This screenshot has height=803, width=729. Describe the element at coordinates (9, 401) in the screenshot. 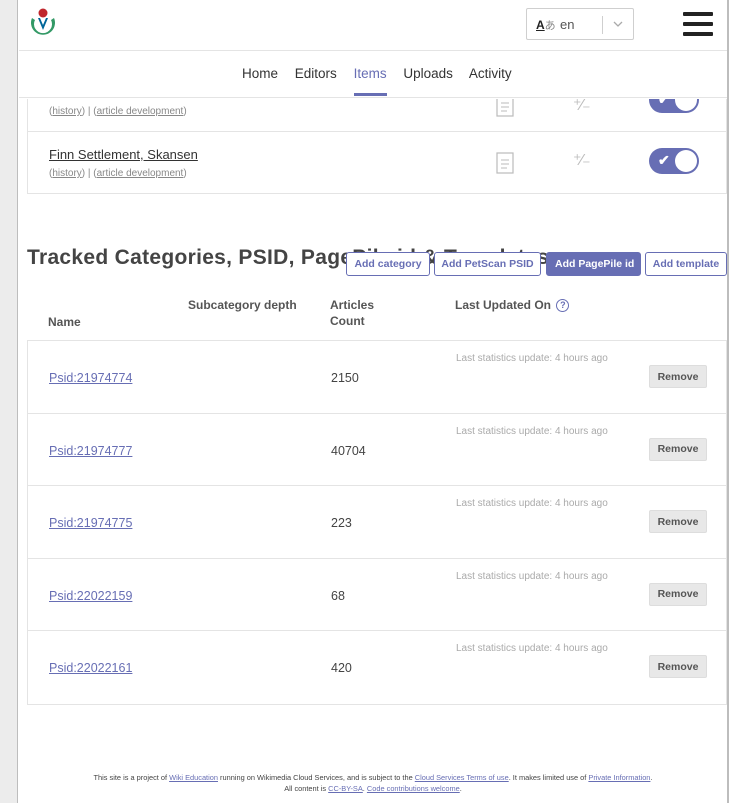

I see `browser-frame-left` at that location.